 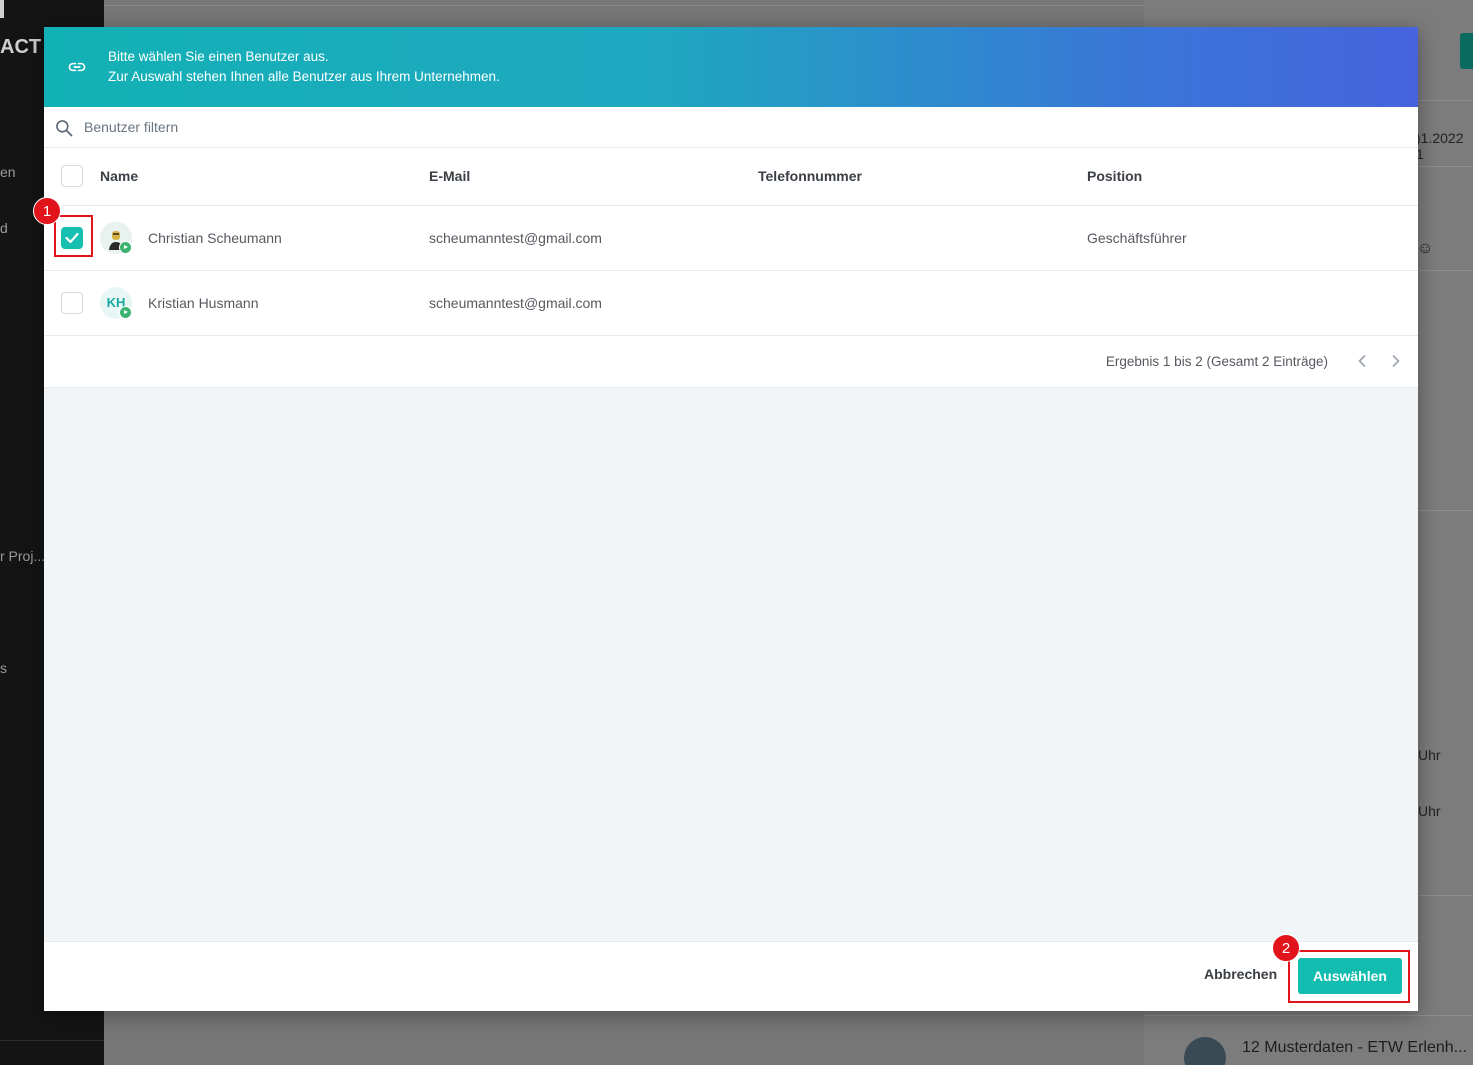 What do you see at coordinates (731, 177) in the screenshot?
I see `table-header: Name E-Mail Telefonnummer Position` at bounding box center [731, 177].